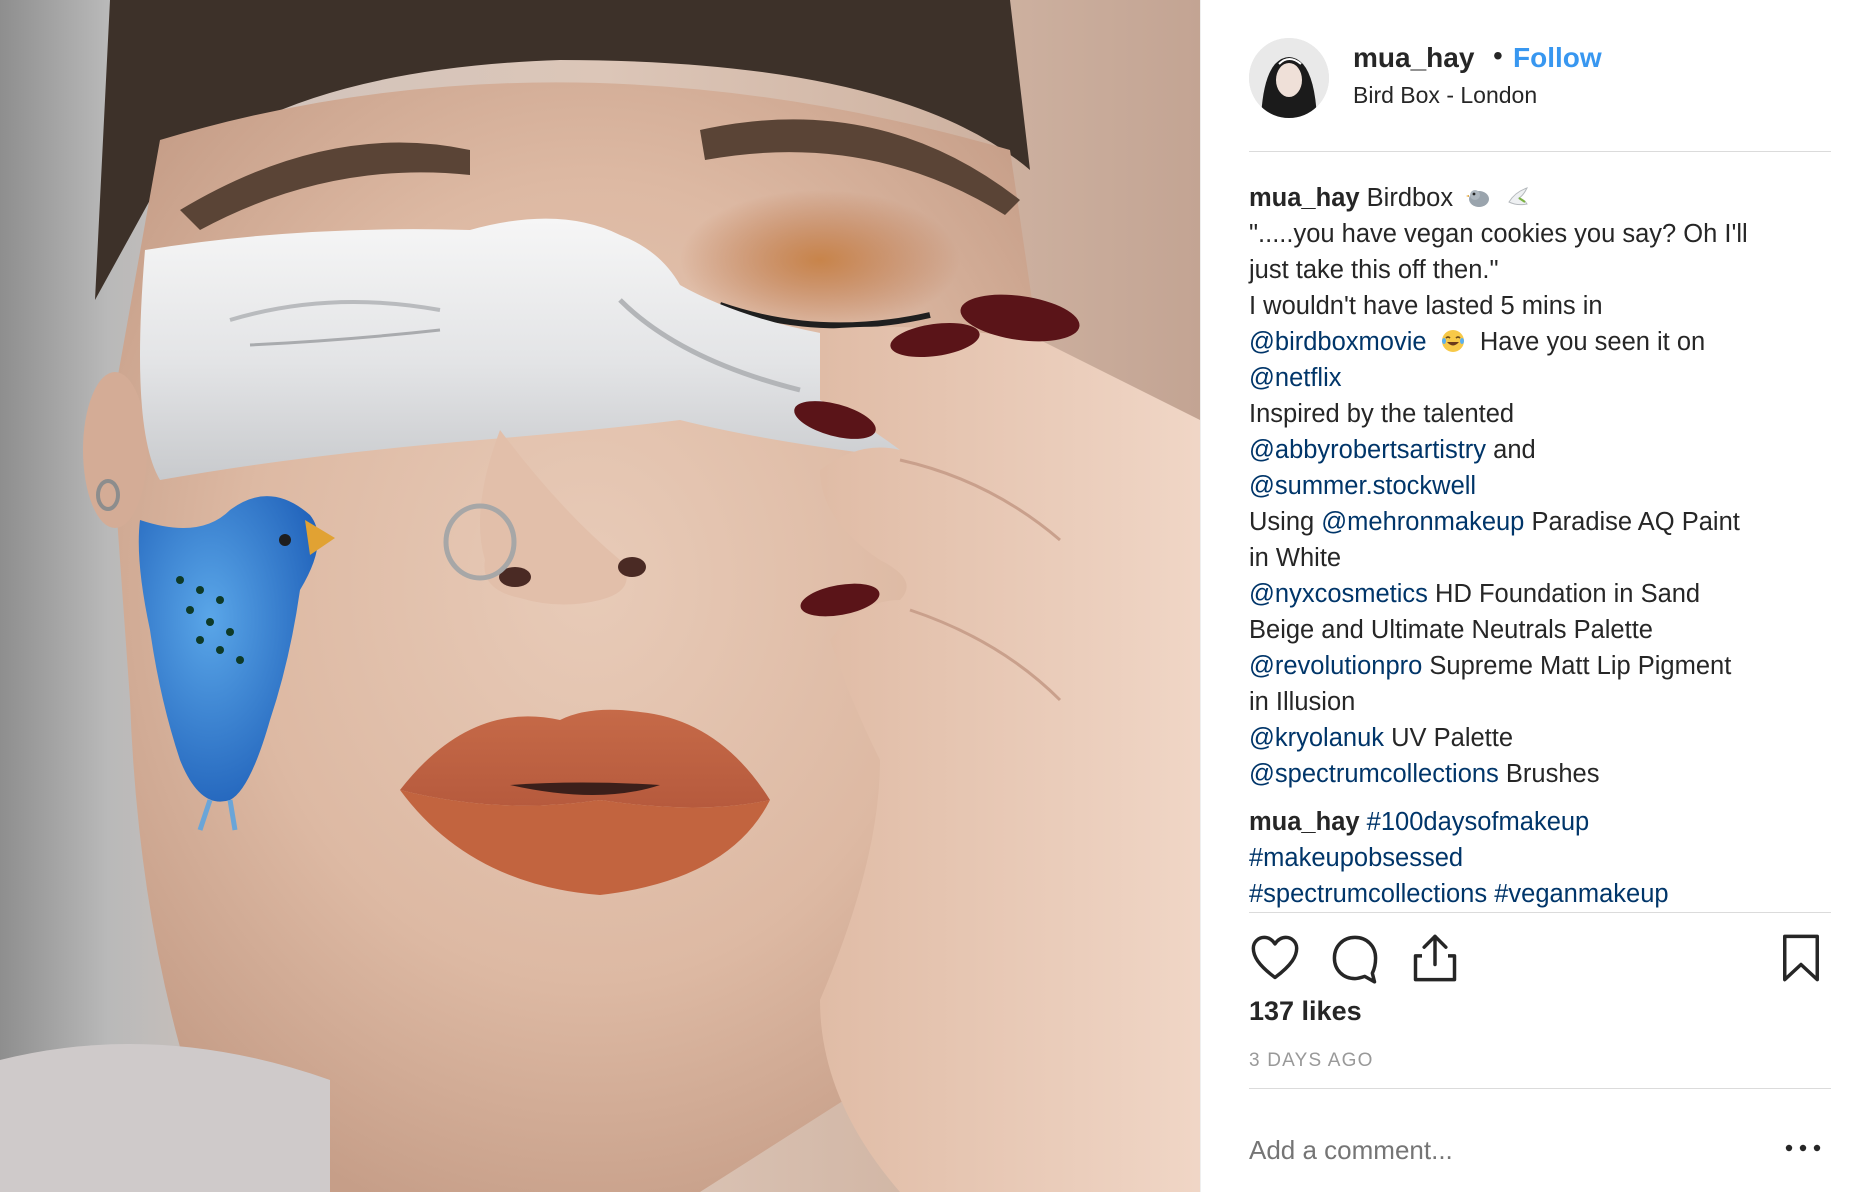 This screenshot has width=1864, height=1192. Describe the element at coordinates (1338, 342) in the screenshot. I see `mention-link: @birdboxmovie` at that location.